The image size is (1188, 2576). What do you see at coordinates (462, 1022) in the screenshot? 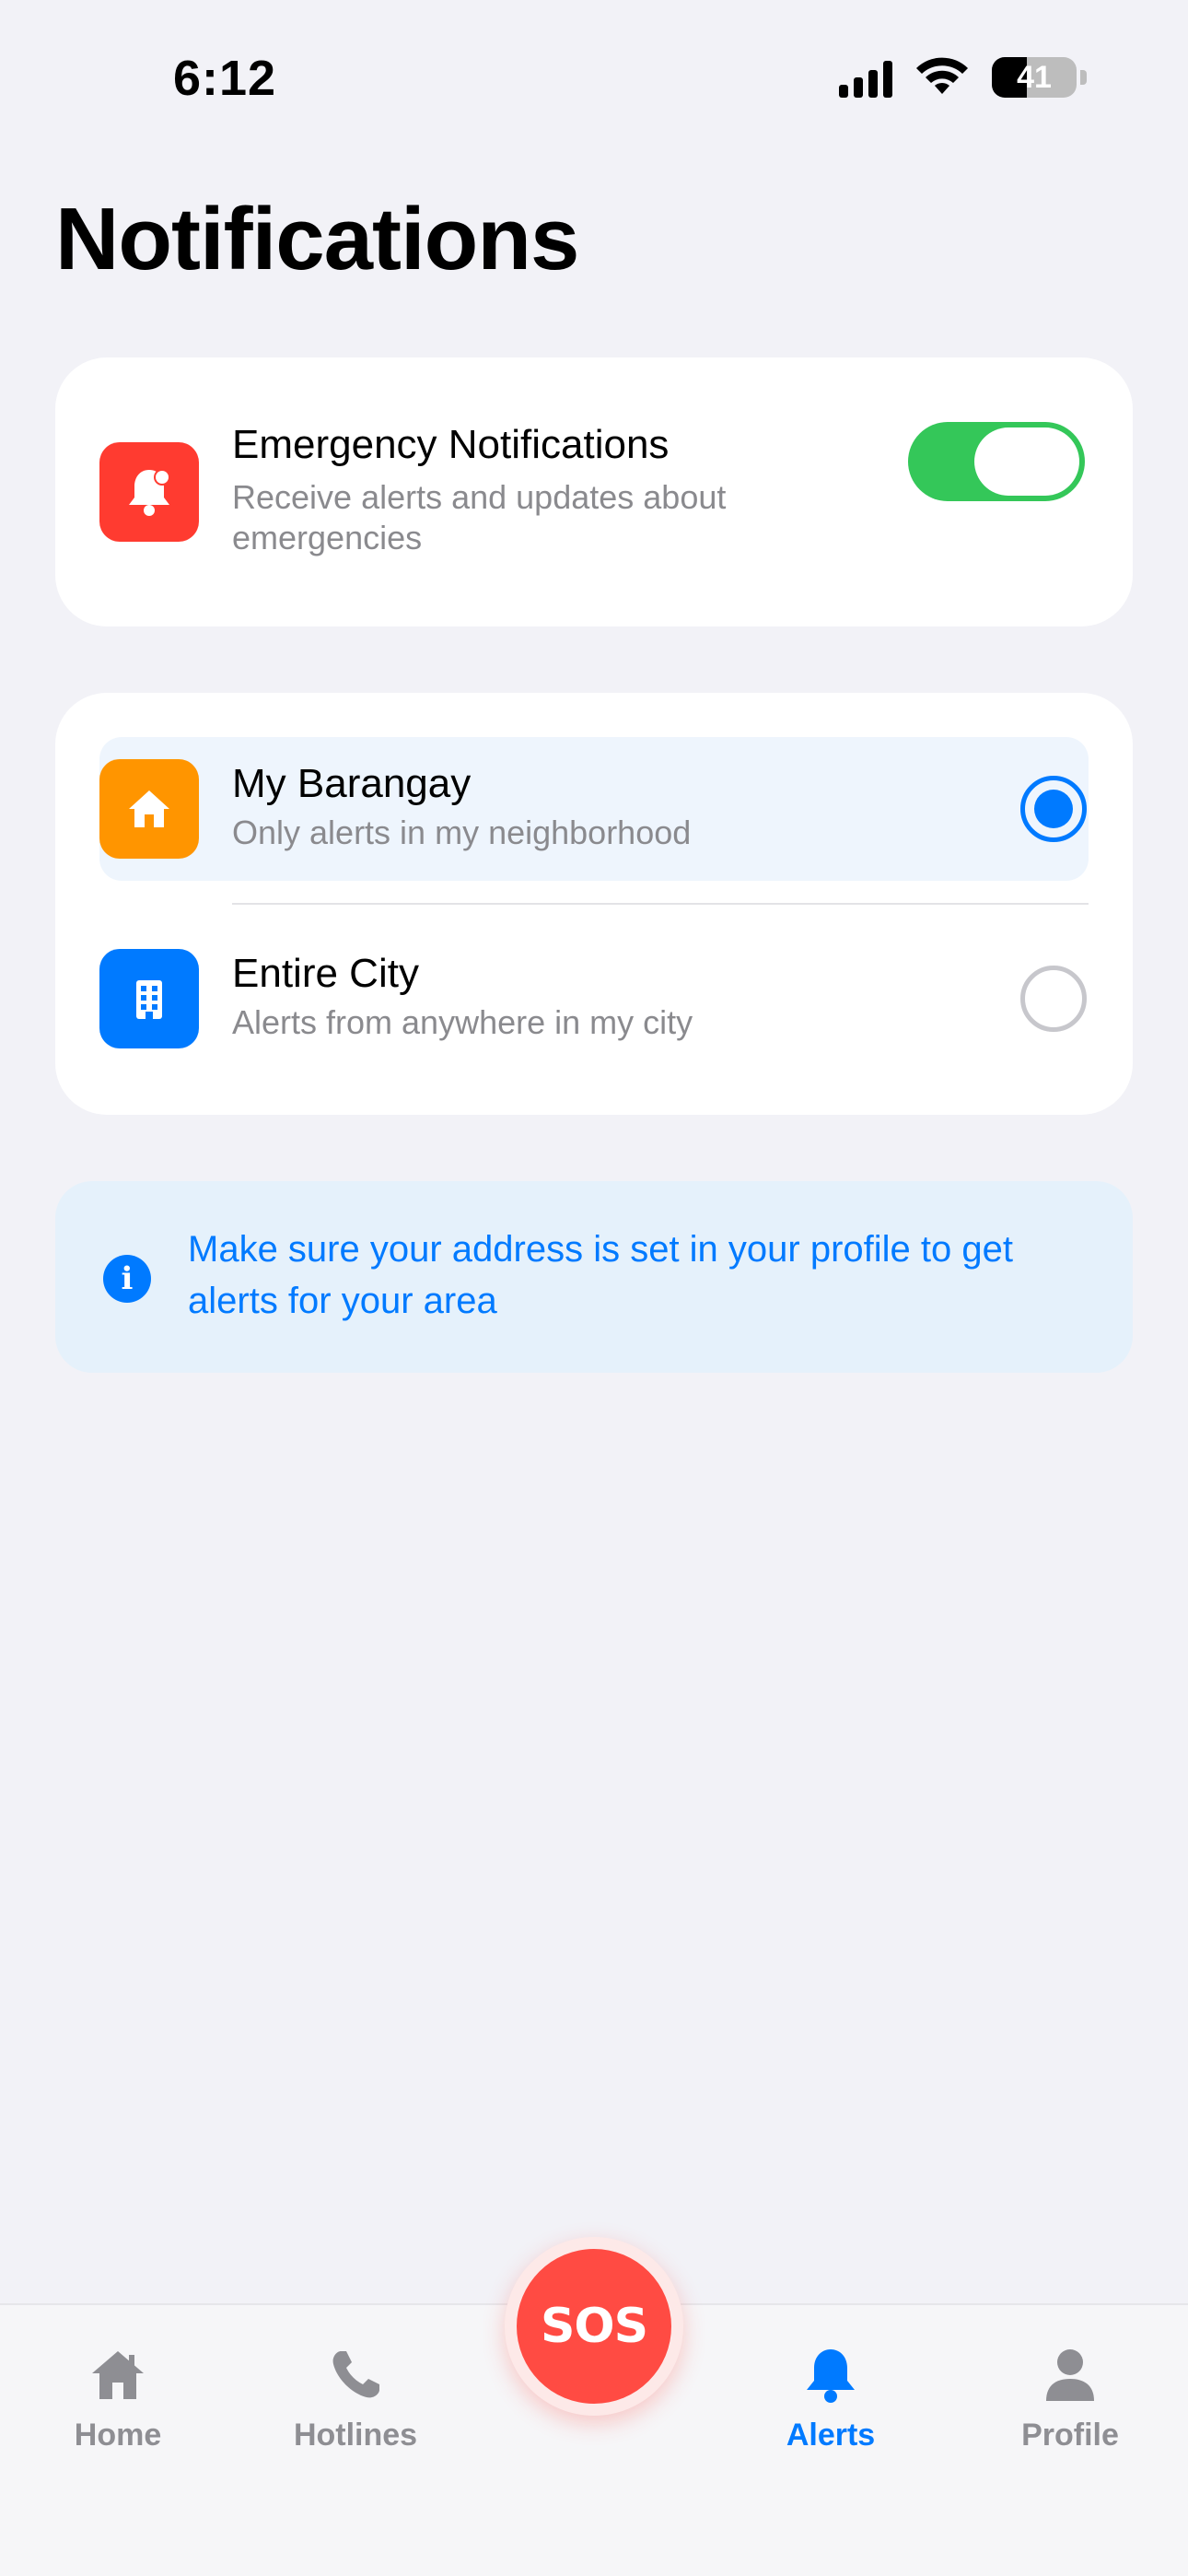
I see `scope-option-subtitle: Alerts from anywhere in my city` at bounding box center [462, 1022].